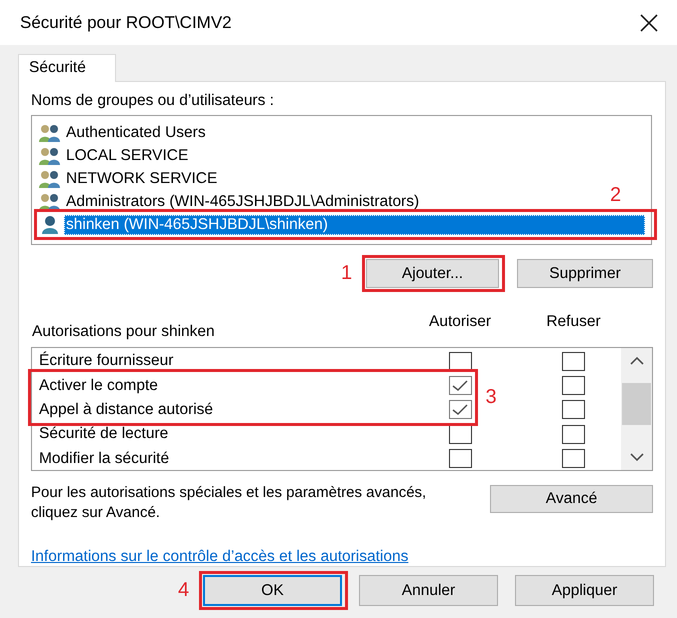 This screenshot has width=677, height=618. Describe the element at coordinates (649, 22) in the screenshot. I see `close-icon` at that location.